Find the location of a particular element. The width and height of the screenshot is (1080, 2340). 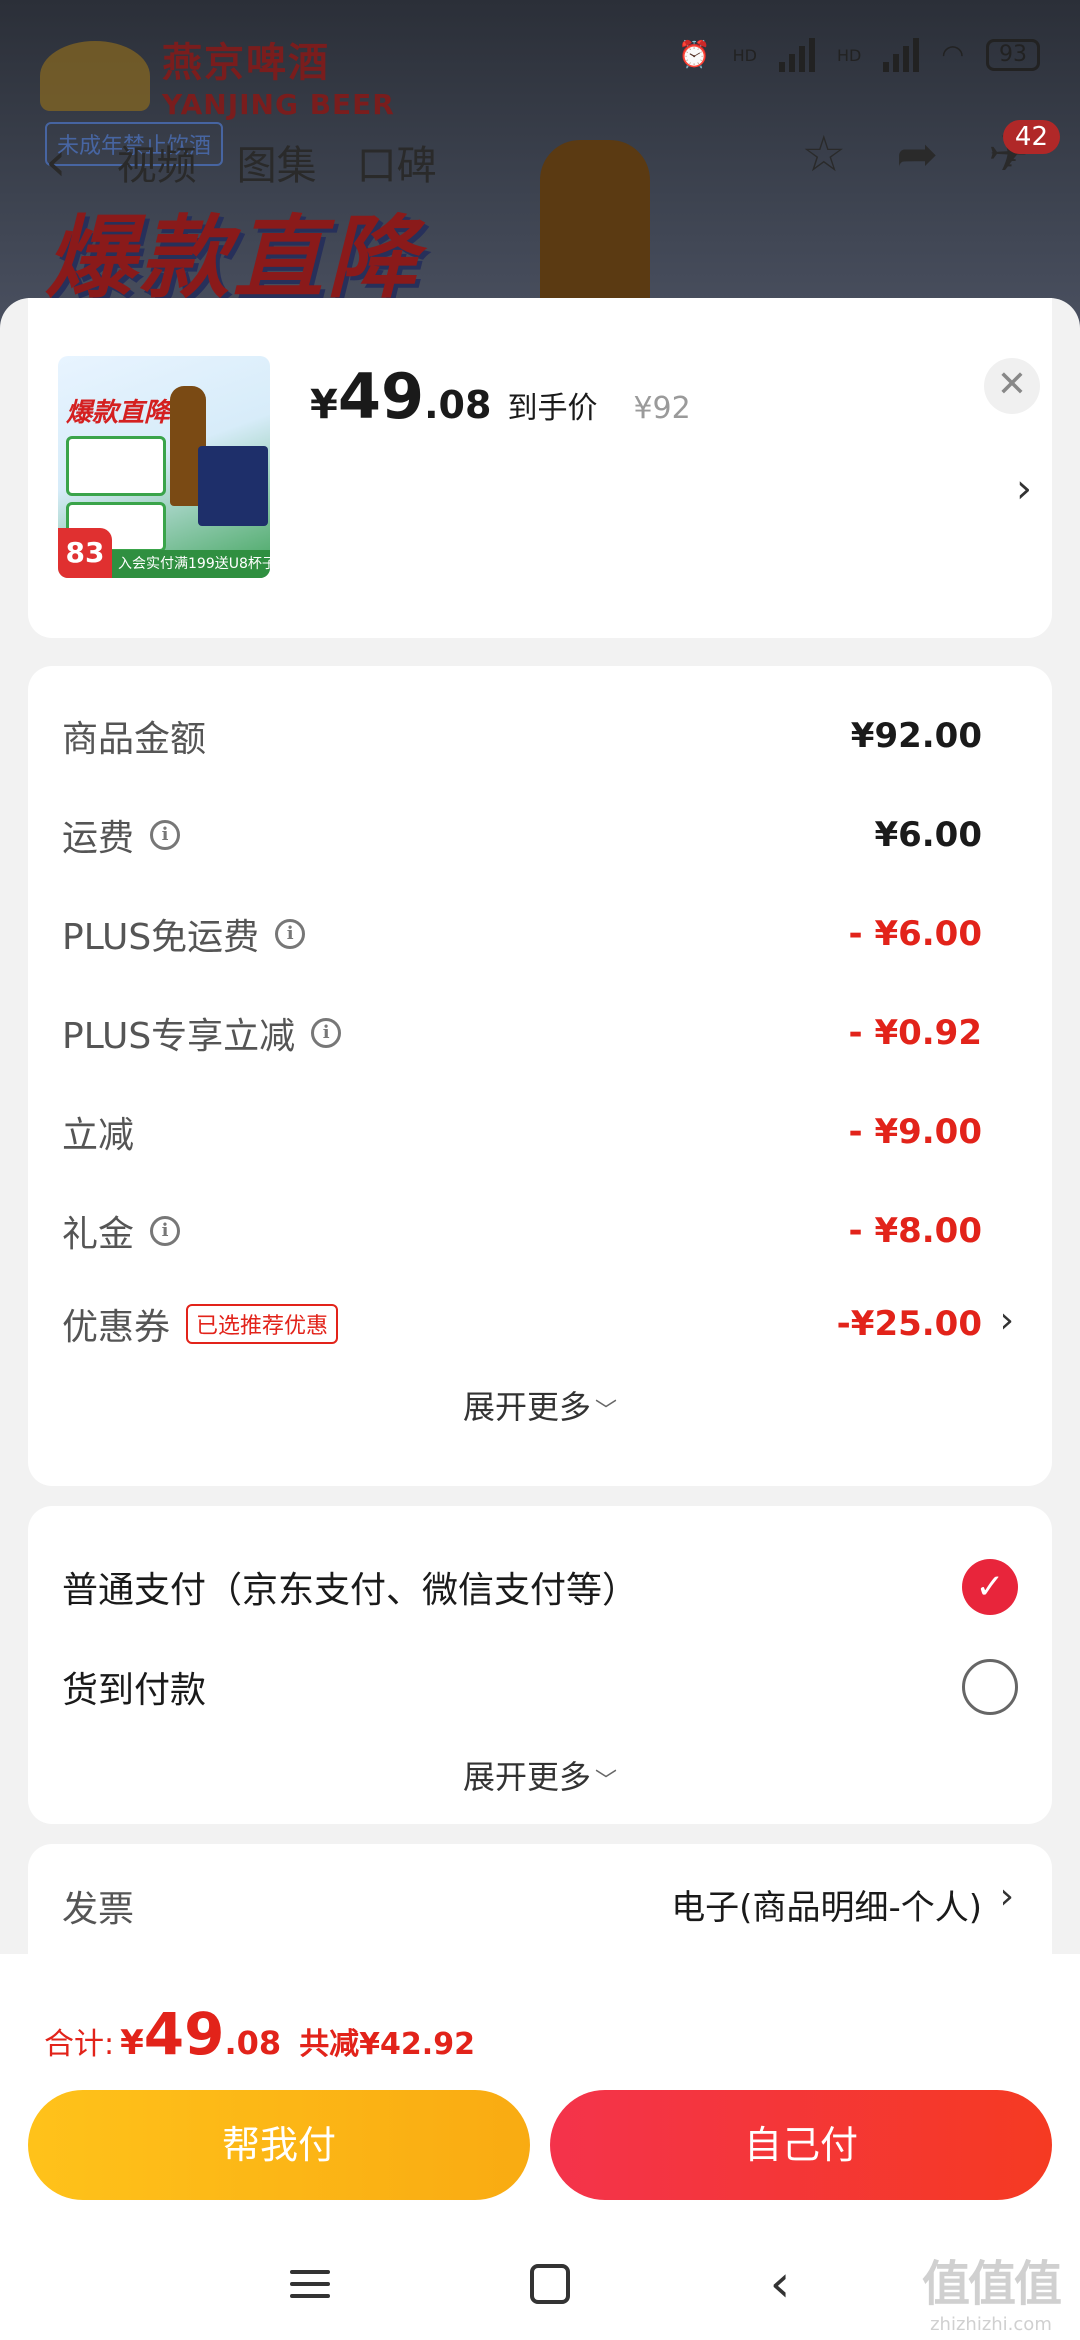

fee-row-gift-money: 礼金 i - ¥8.00 is located at coordinates (522, 1231).